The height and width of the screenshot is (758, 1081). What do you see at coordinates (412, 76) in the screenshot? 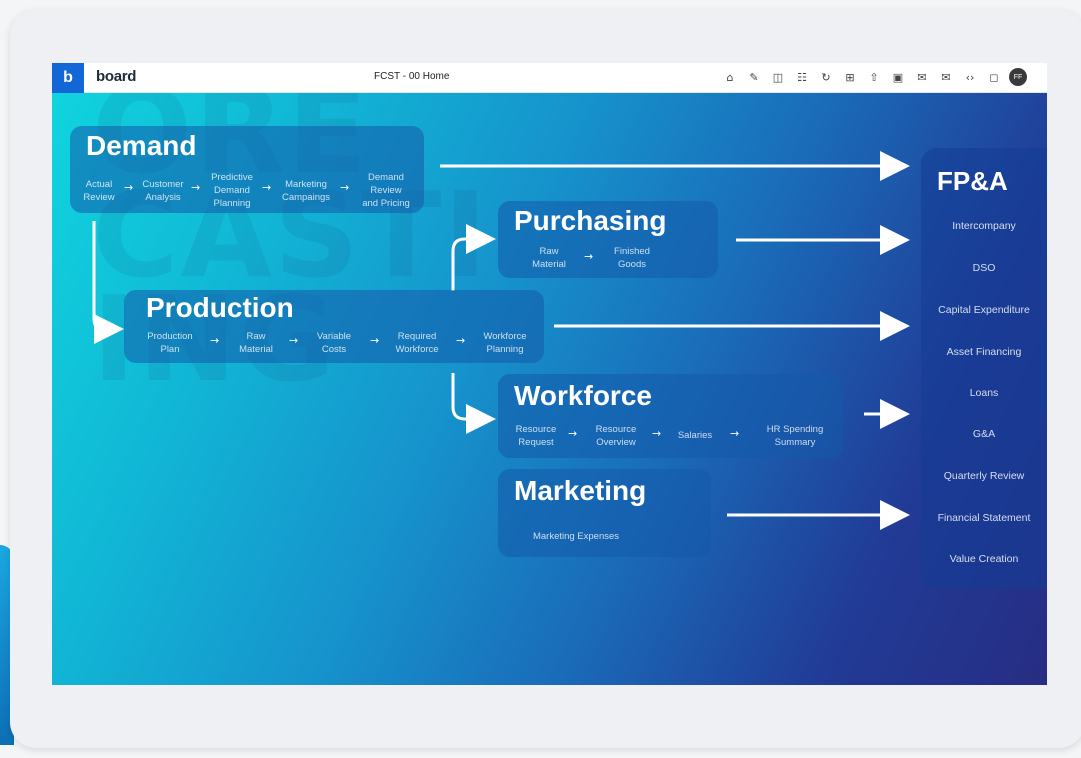
I see `page-title: FCST - 00 Home` at bounding box center [412, 76].